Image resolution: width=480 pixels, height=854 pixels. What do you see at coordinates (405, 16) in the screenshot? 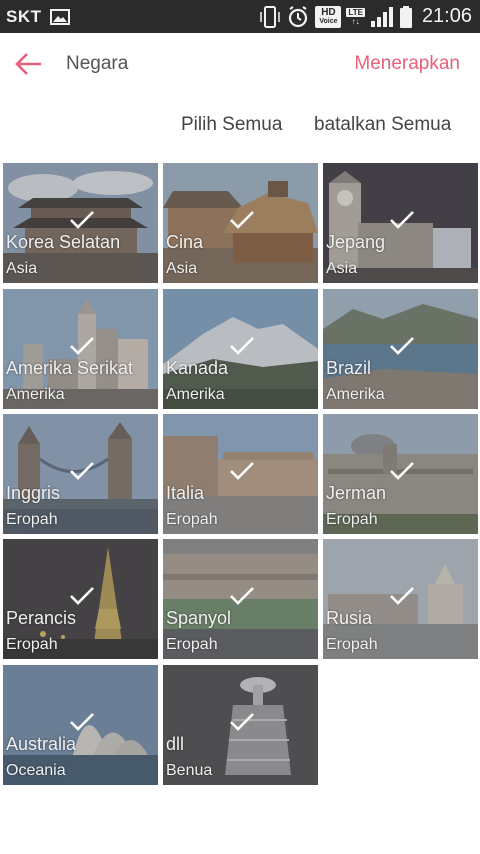
I see `battery-icon` at bounding box center [405, 16].